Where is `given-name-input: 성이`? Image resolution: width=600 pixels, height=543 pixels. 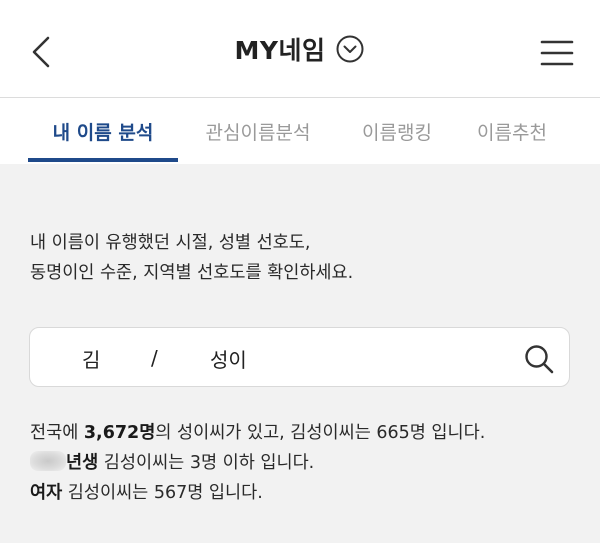 given-name-input: 성이 is located at coordinates (228, 358).